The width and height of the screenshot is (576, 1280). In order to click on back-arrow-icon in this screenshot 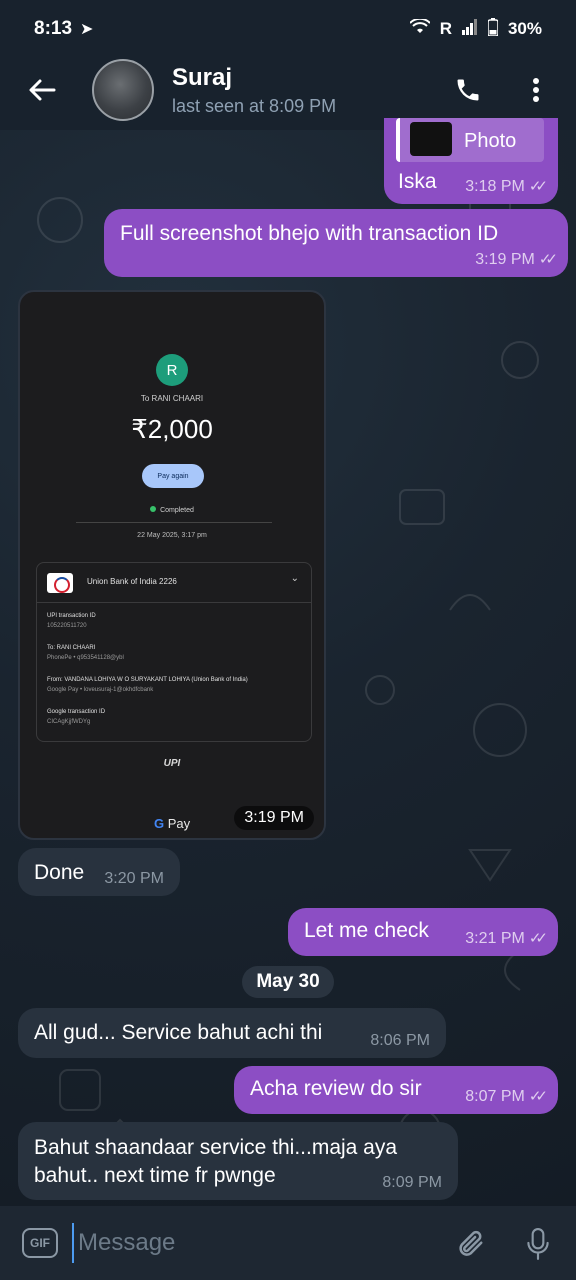, I will do `click(42, 90)`.